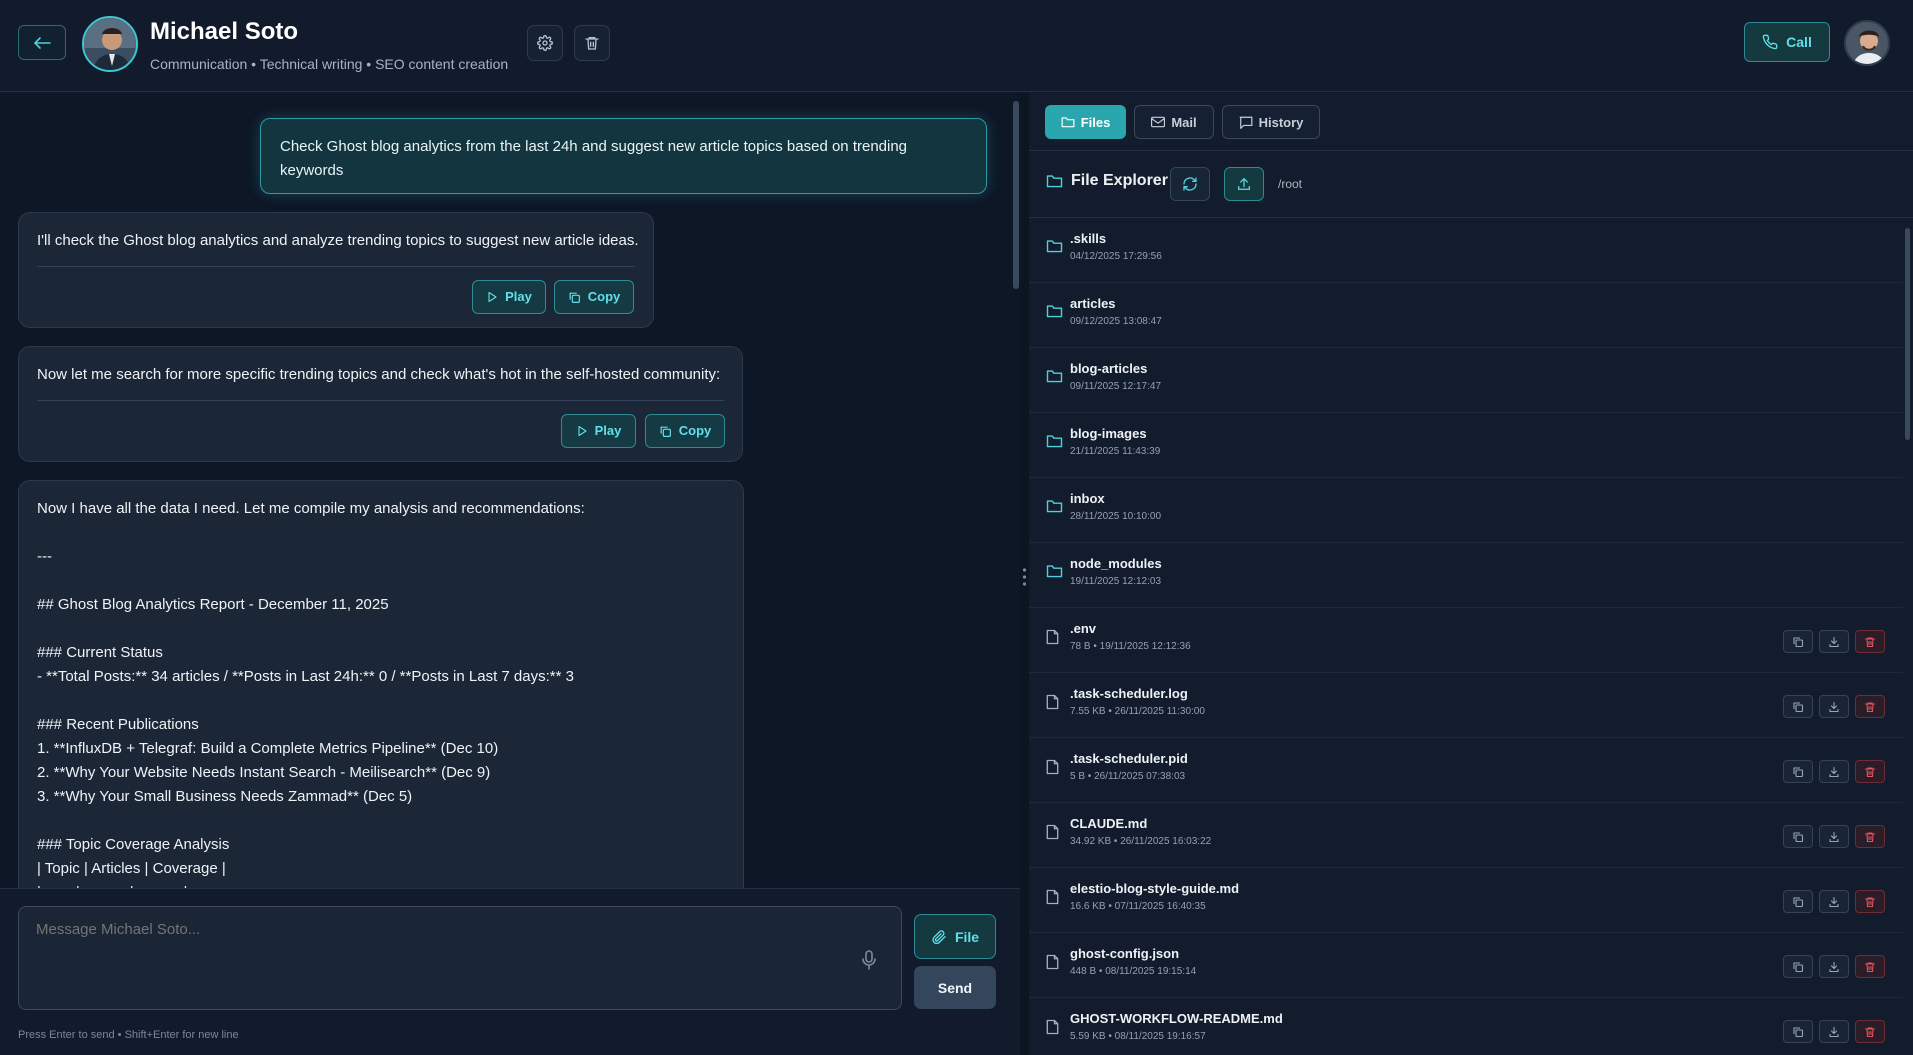 The height and width of the screenshot is (1055, 1913). I want to click on microphone-button, so click(869, 960).